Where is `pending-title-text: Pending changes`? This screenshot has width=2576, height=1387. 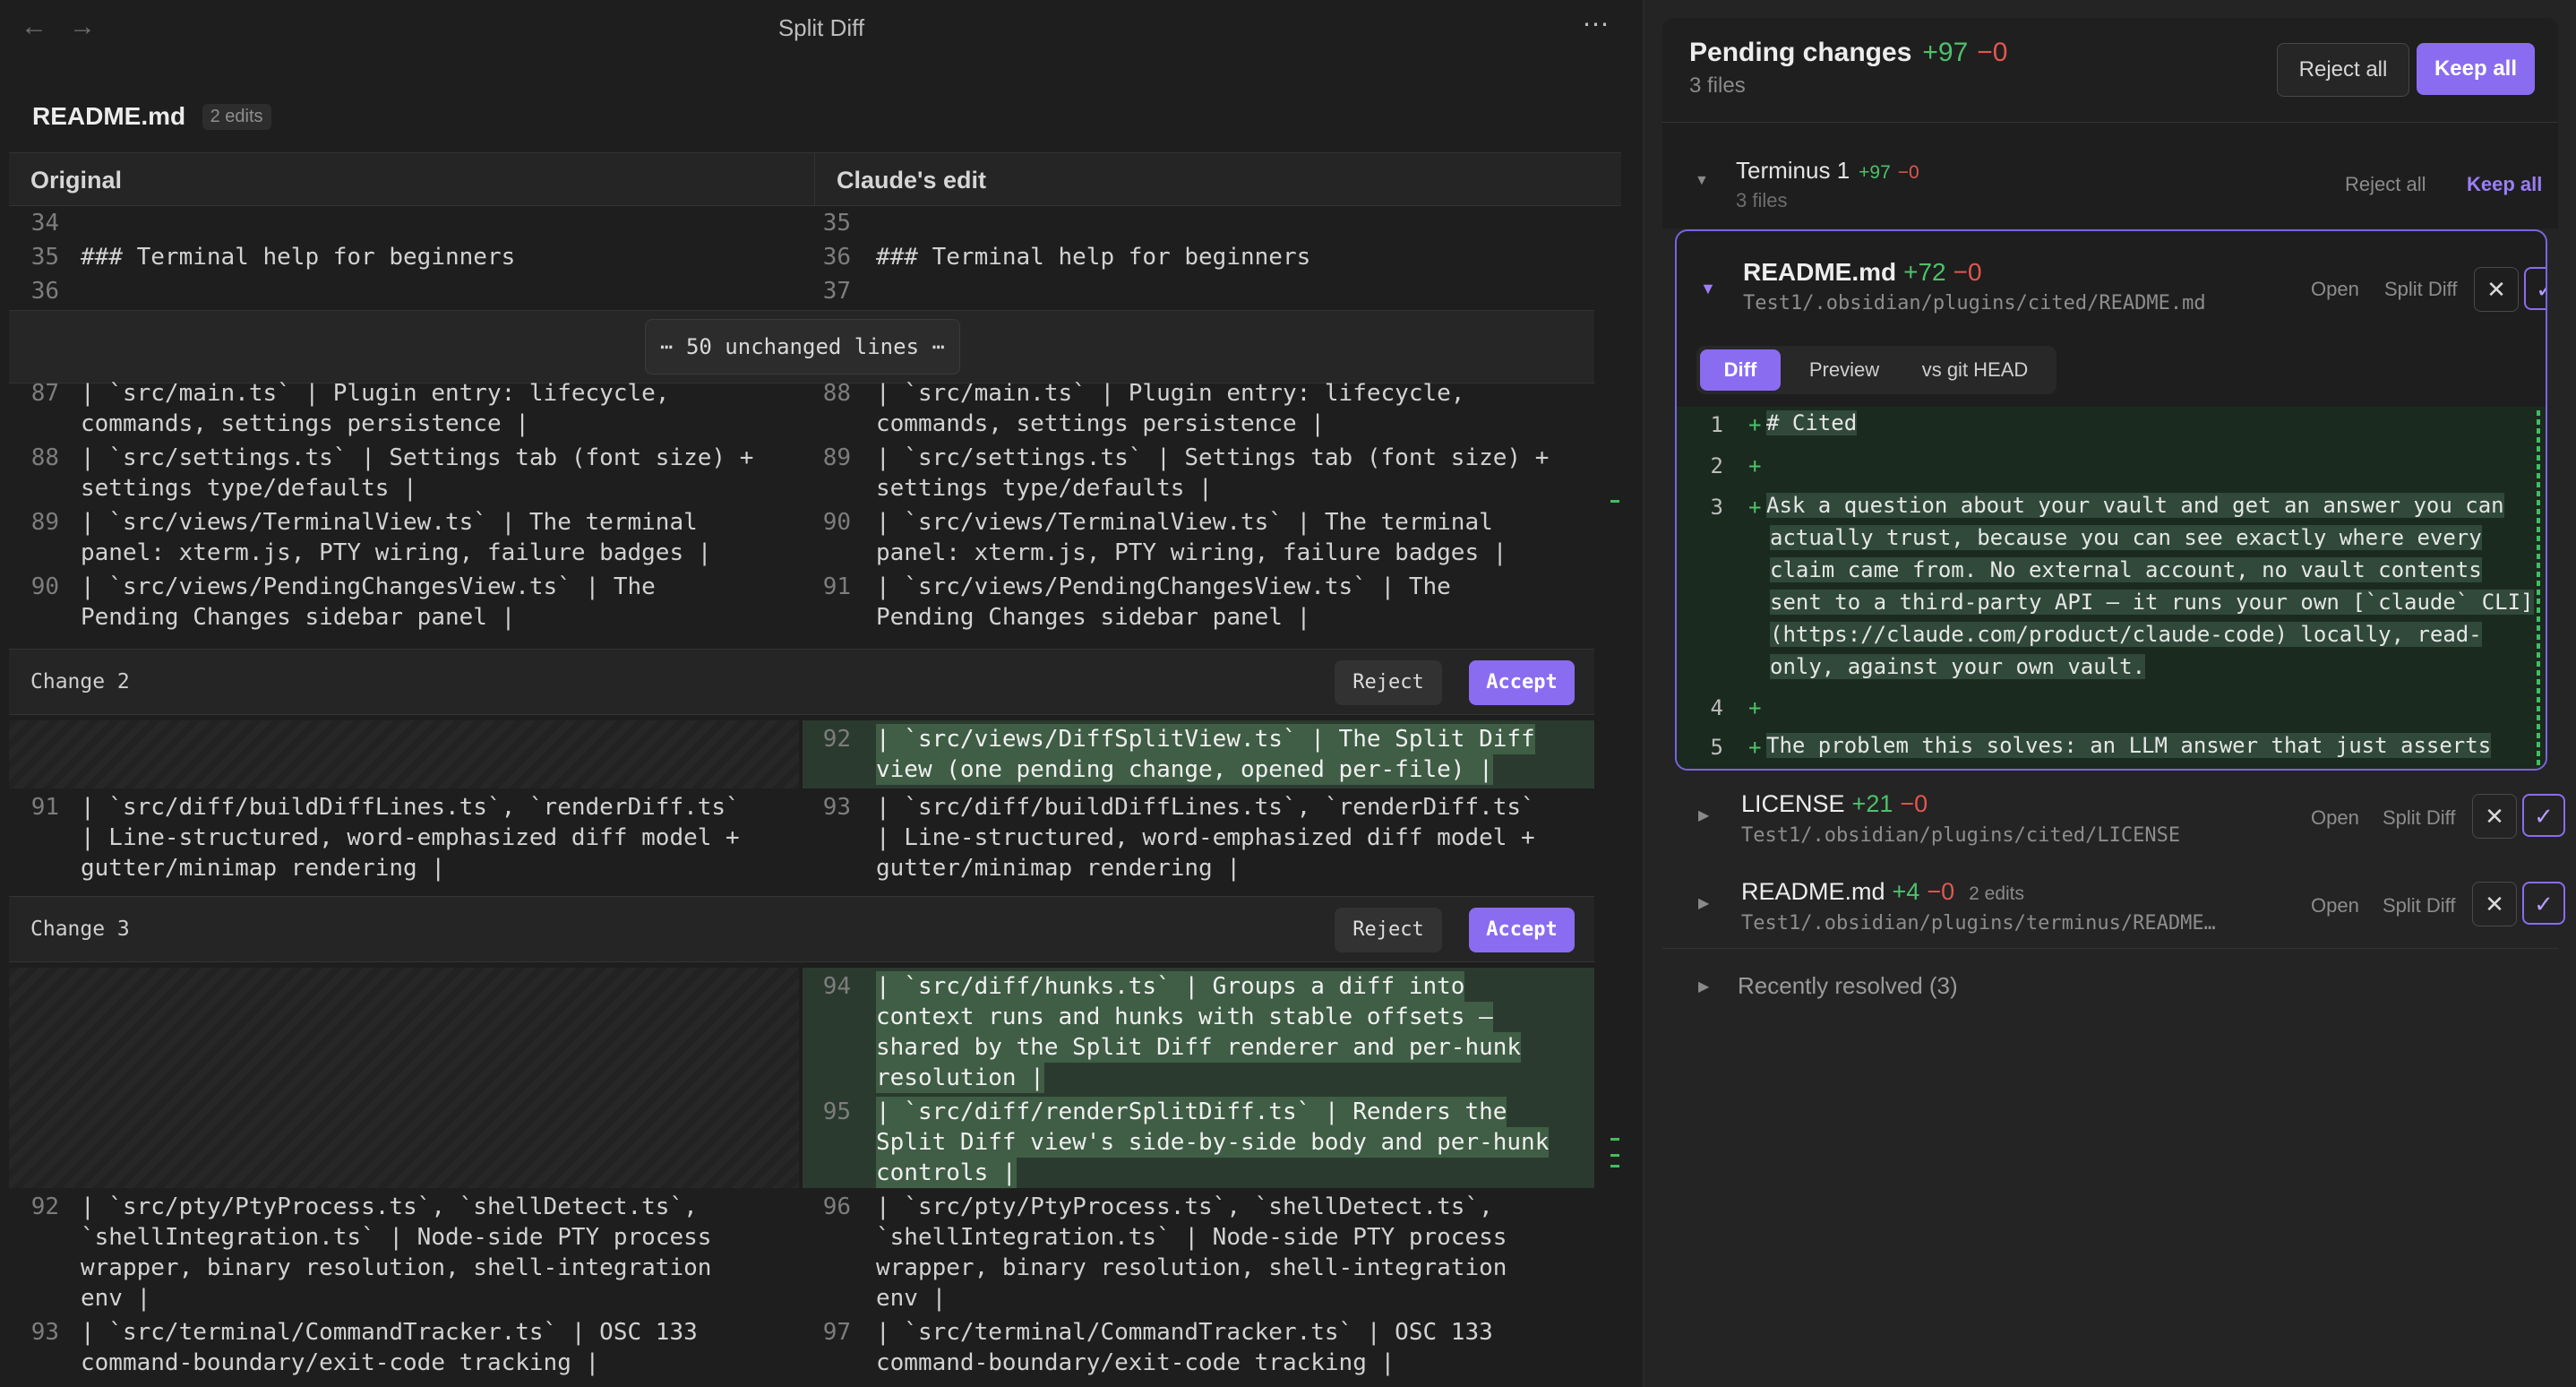
pending-title-text: Pending changes is located at coordinates (1800, 52).